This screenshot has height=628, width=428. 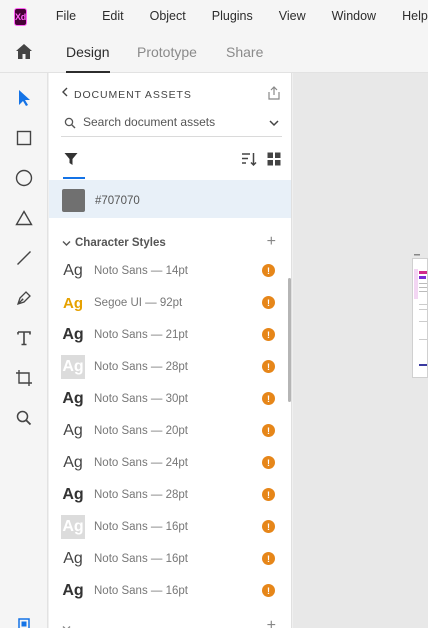 I want to click on artboard-thumbnail, so click(x=420, y=318).